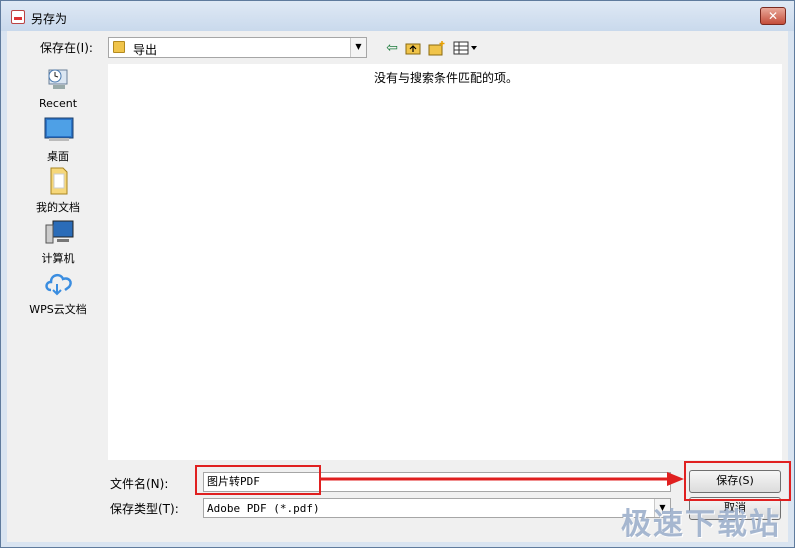  I want to click on place-documents: 我的文档, so click(58, 191).